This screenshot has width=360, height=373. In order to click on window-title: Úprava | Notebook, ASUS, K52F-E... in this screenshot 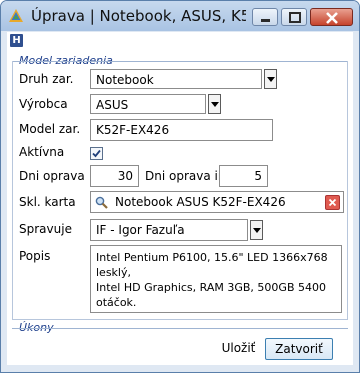, I will do `click(138, 16)`.